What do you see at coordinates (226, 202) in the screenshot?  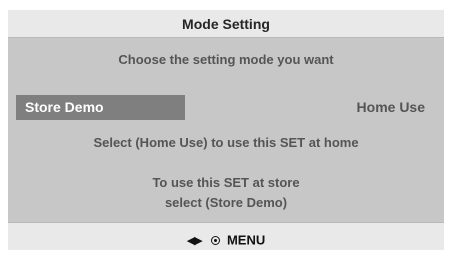 I see `store-demo-hint-line2: select (Store Demo)` at bounding box center [226, 202].